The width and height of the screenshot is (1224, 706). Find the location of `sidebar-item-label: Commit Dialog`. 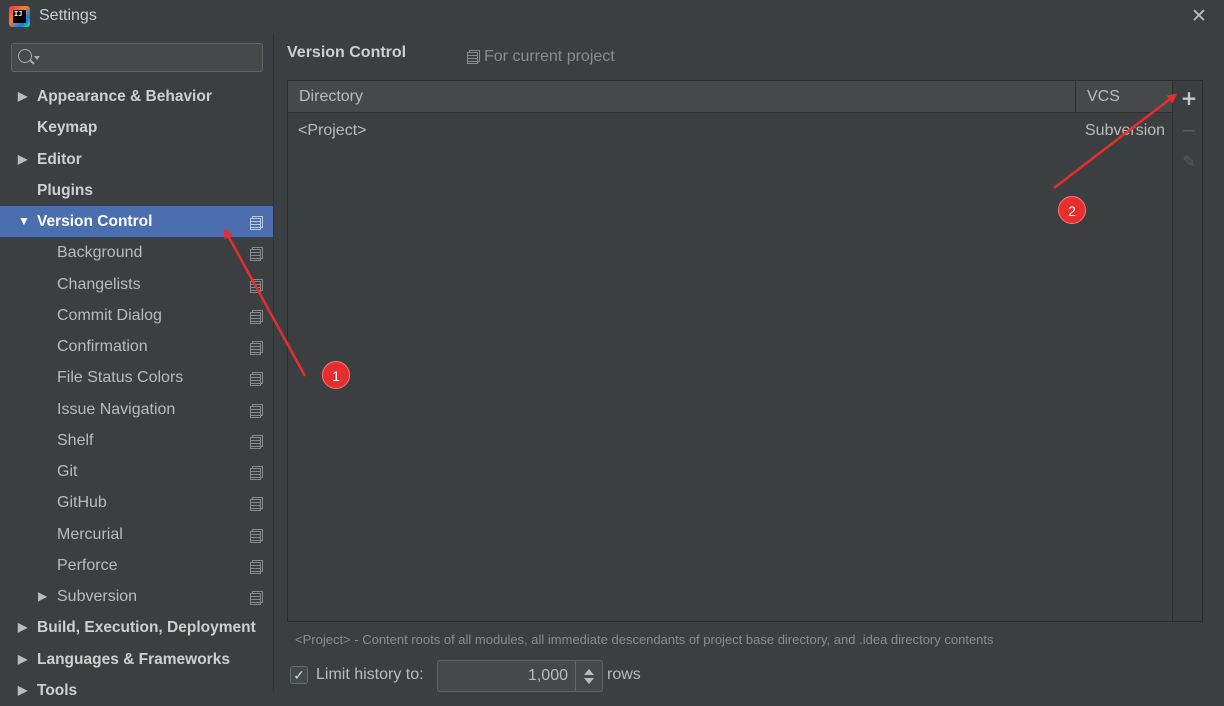

sidebar-item-label: Commit Dialog is located at coordinates (109, 315).